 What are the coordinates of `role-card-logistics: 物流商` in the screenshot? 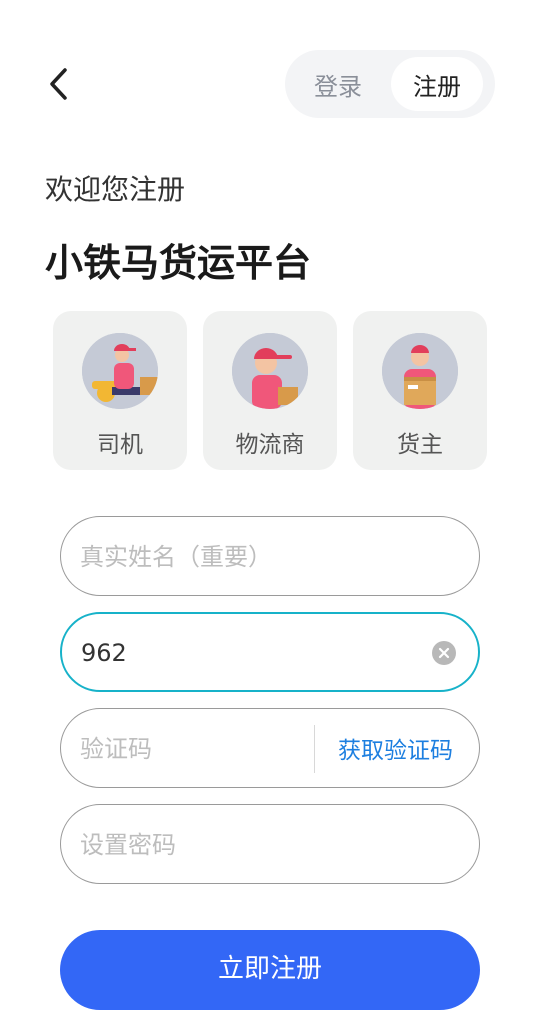 It's located at (270, 390).